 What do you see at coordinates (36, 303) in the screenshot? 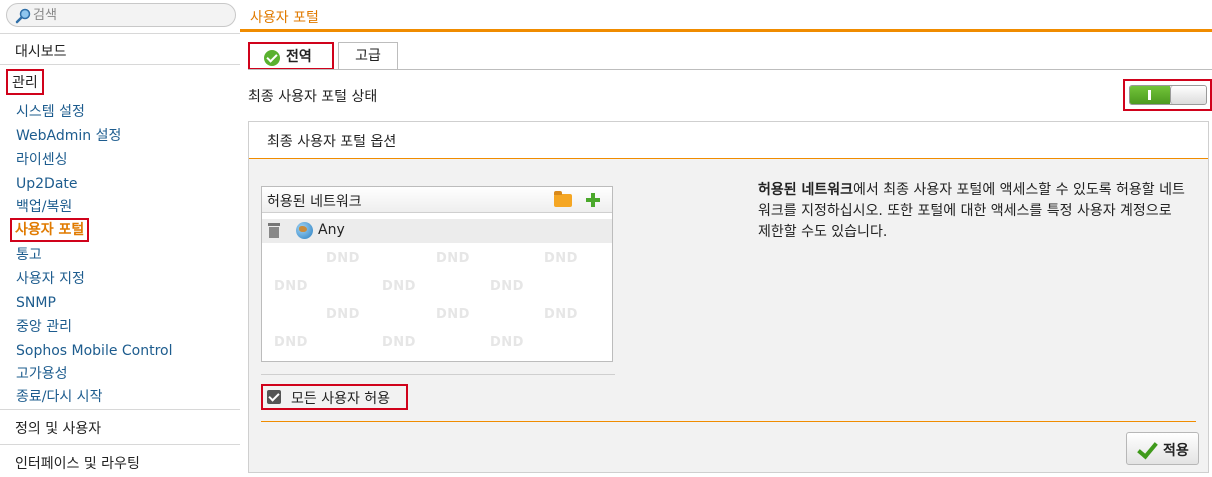
I see `sidebar-item-snmp: SNMP` at bounding box center [36, 303].